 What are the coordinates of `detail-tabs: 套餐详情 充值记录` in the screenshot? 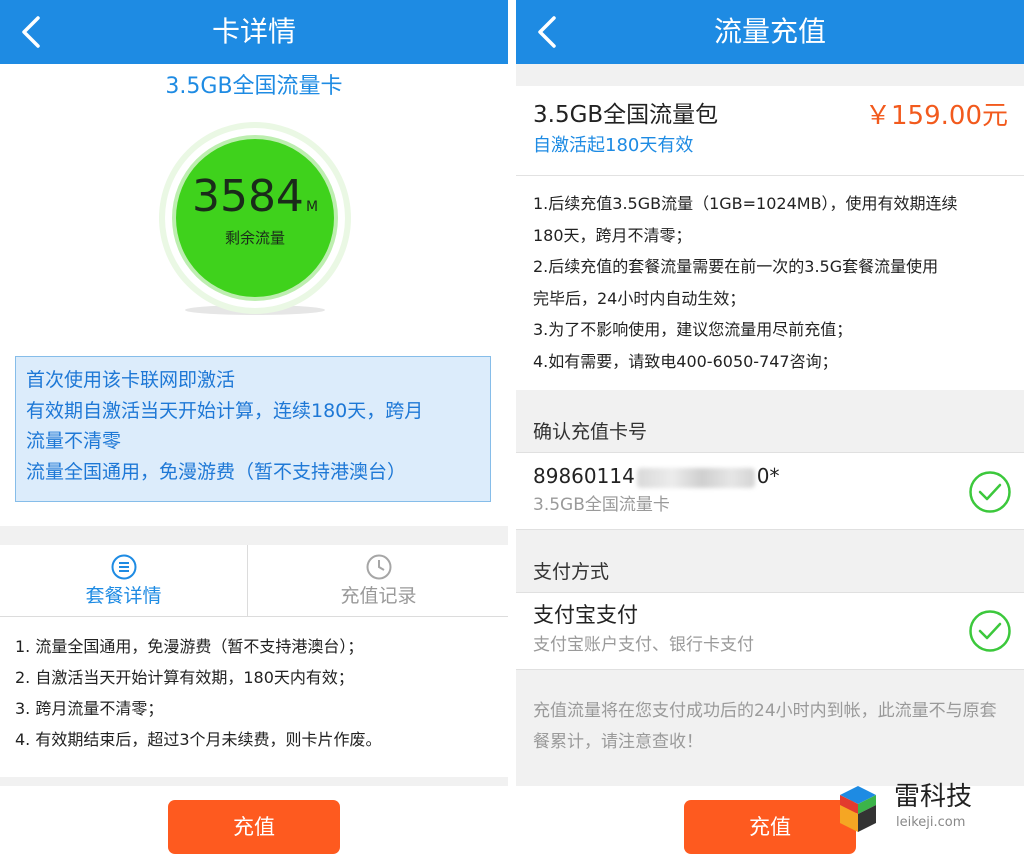 It's located at (254, 581).